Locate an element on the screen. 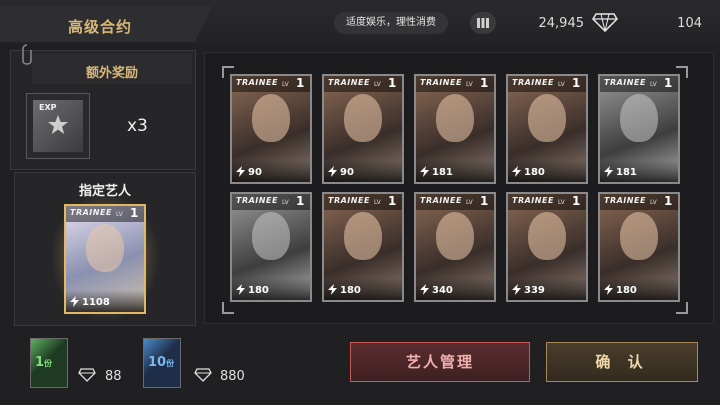 This screenshot has width=720, height=405. pack-count: 10 is located at coordinates (157, 362).